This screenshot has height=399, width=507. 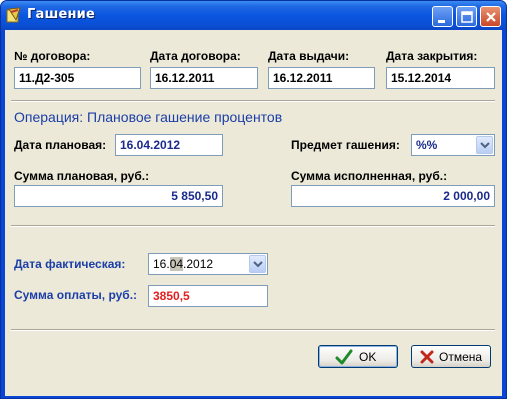 What do you see at coordinates (321, 78) in the screenshot?
I see `issue-date-field: 16.12.2011` at bounding box center [321, 78].